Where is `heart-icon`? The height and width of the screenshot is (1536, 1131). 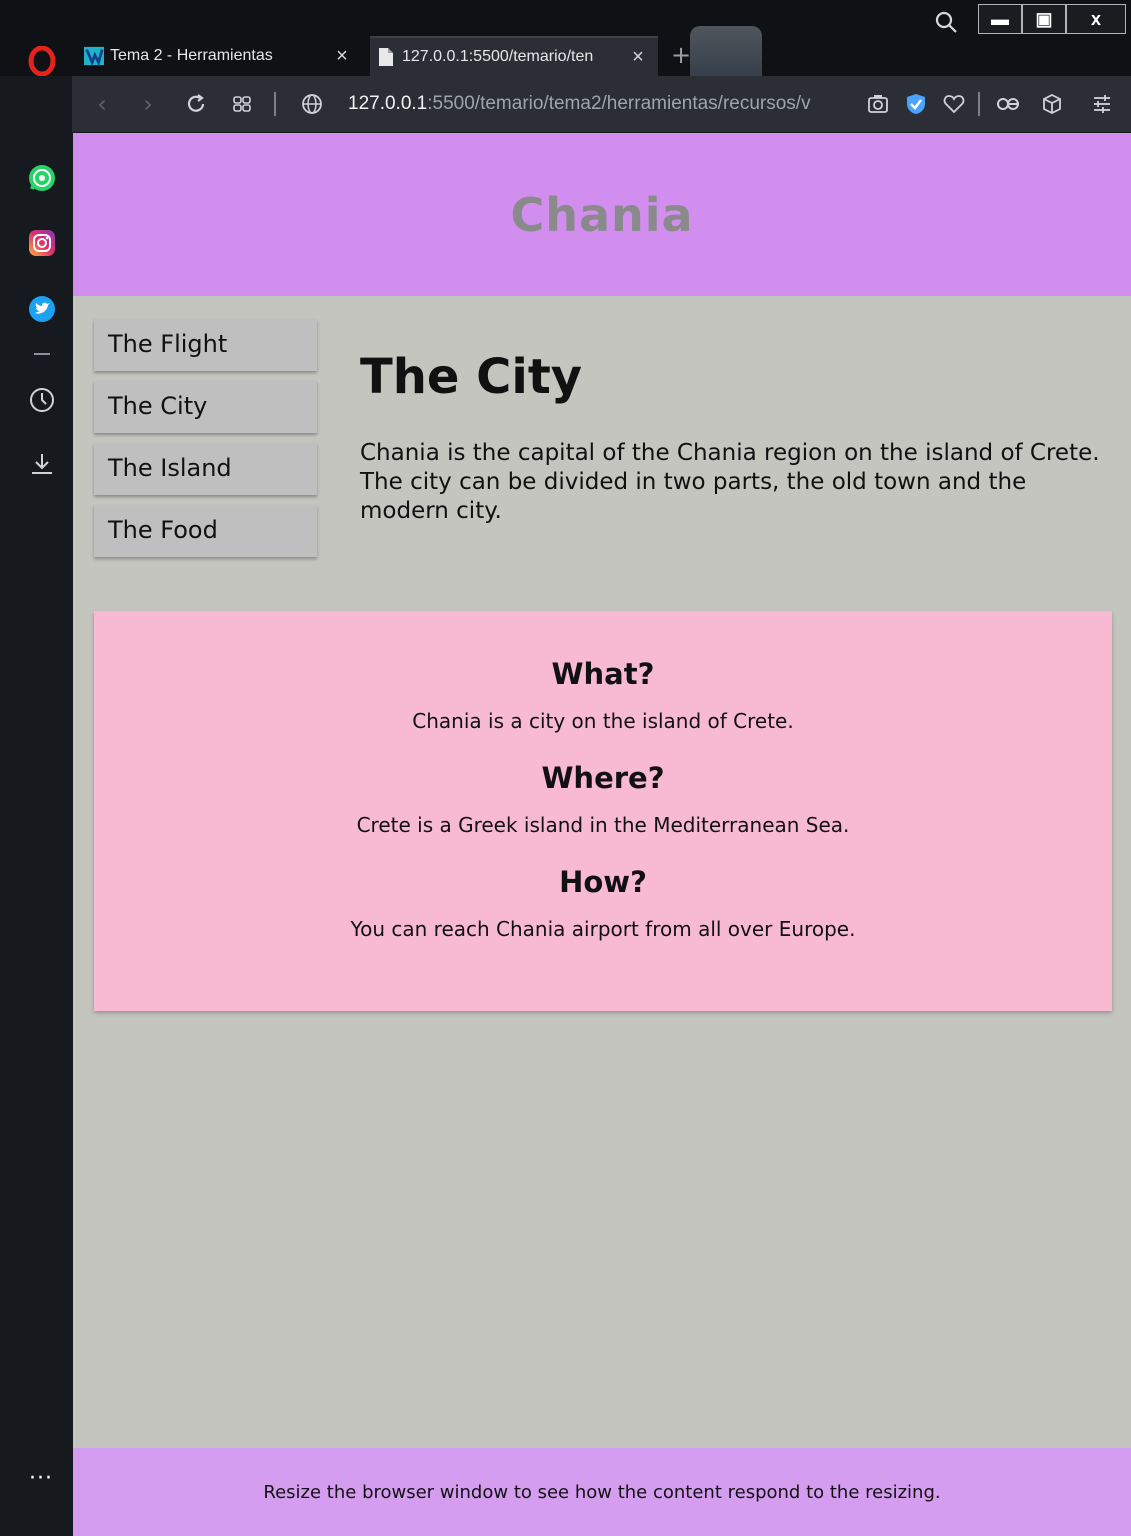 heart-icon is located at coordinates (954, 104).